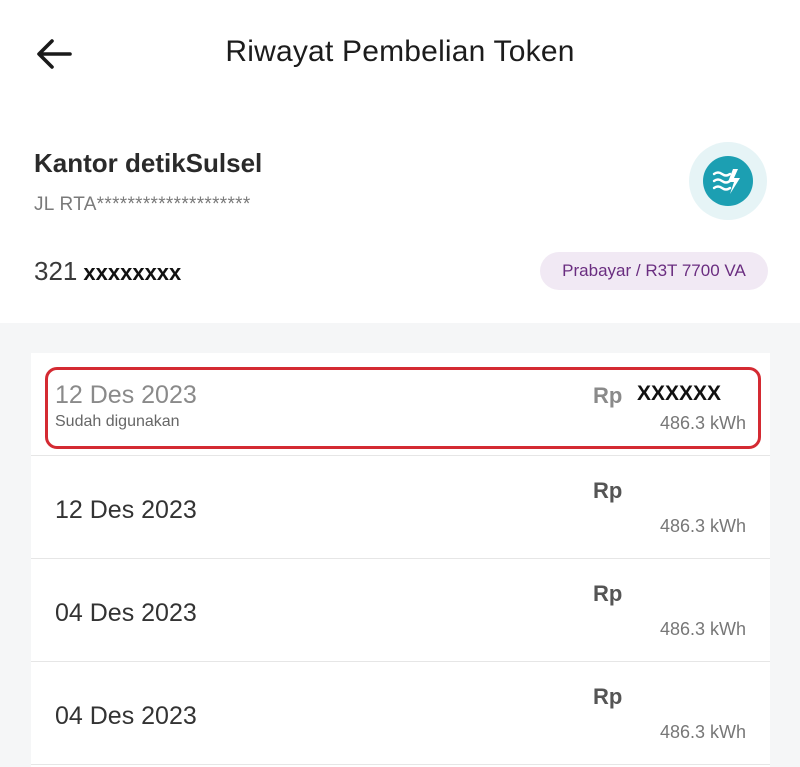 The width and height of the screenshot is (800, 767). Describe the element at coordinates (117, 421) in the screenshot. I see `purchase-status: Sudah digunakan` at that location.